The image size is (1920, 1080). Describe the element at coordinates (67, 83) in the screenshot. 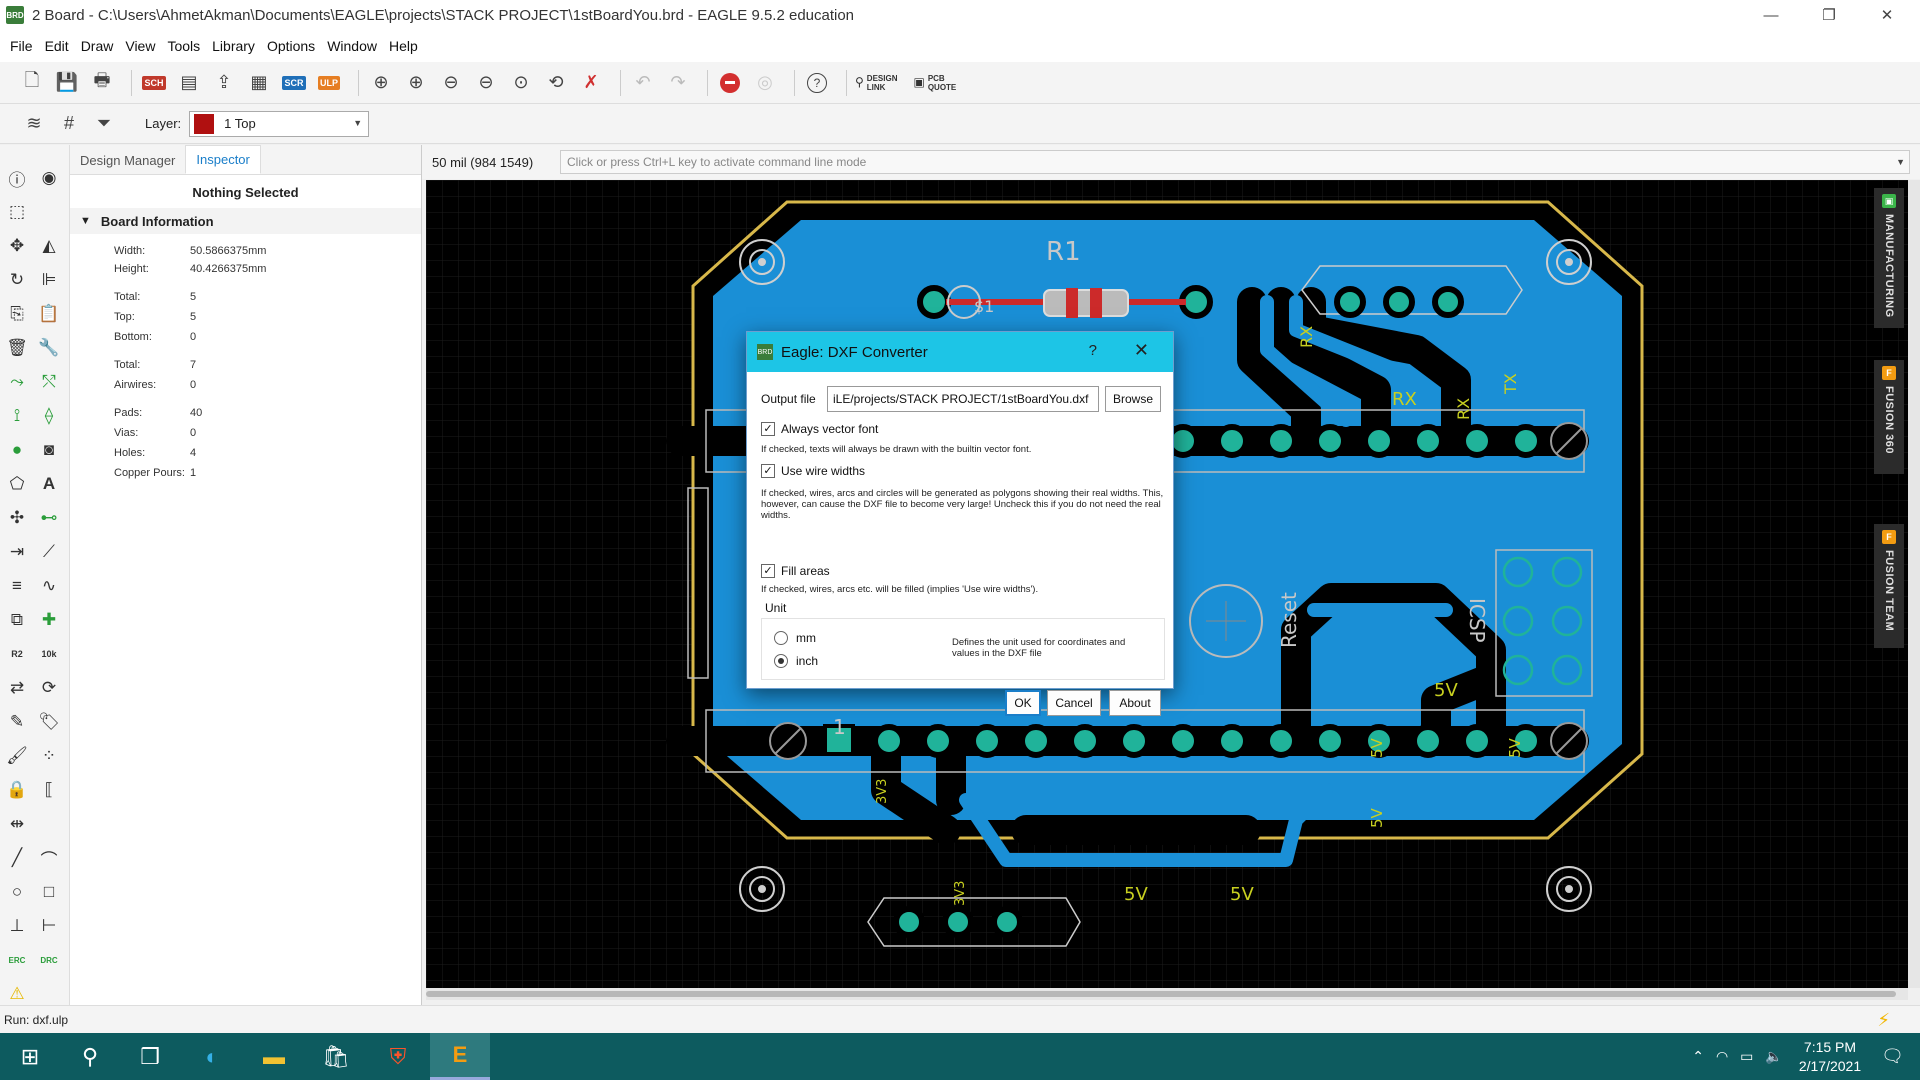

I see `save-icon: 💾` at that location.